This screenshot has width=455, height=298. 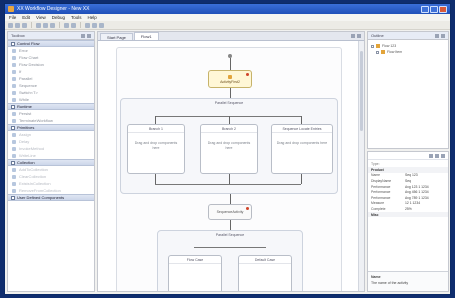 I want to click on parallel-sequence-lower: Parallel Sequence Flow Case Default Case, so click(x=230, y=260).